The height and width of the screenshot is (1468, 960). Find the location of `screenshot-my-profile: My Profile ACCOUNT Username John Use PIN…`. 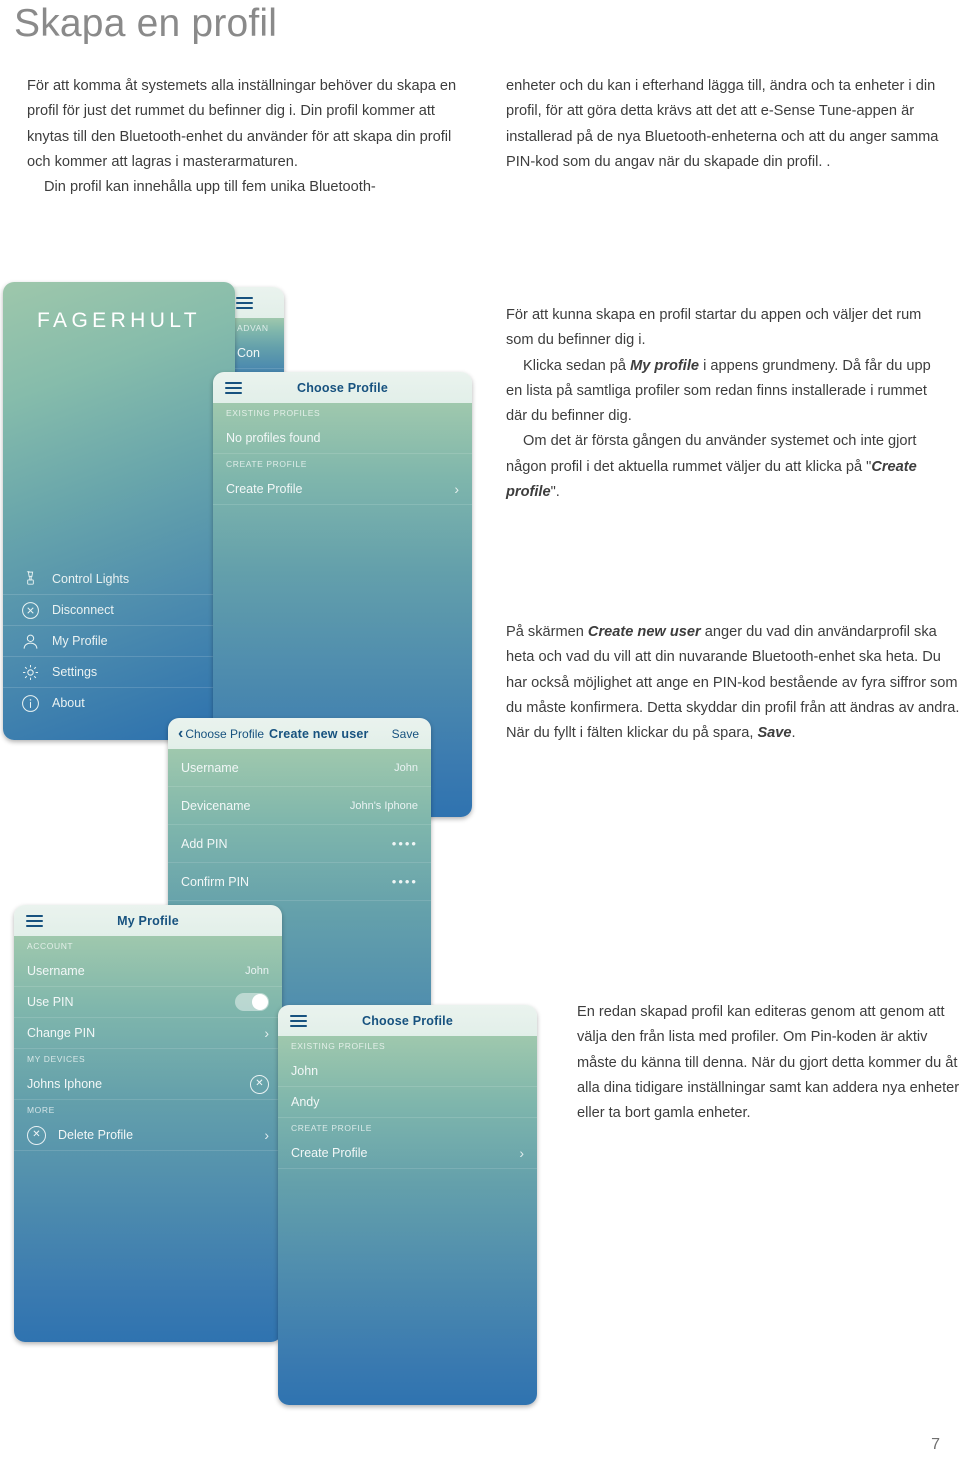

screenshot-my-profile: My Profile ACCOUNT Username John Use PIN… is located at coordinates (148, 1123).